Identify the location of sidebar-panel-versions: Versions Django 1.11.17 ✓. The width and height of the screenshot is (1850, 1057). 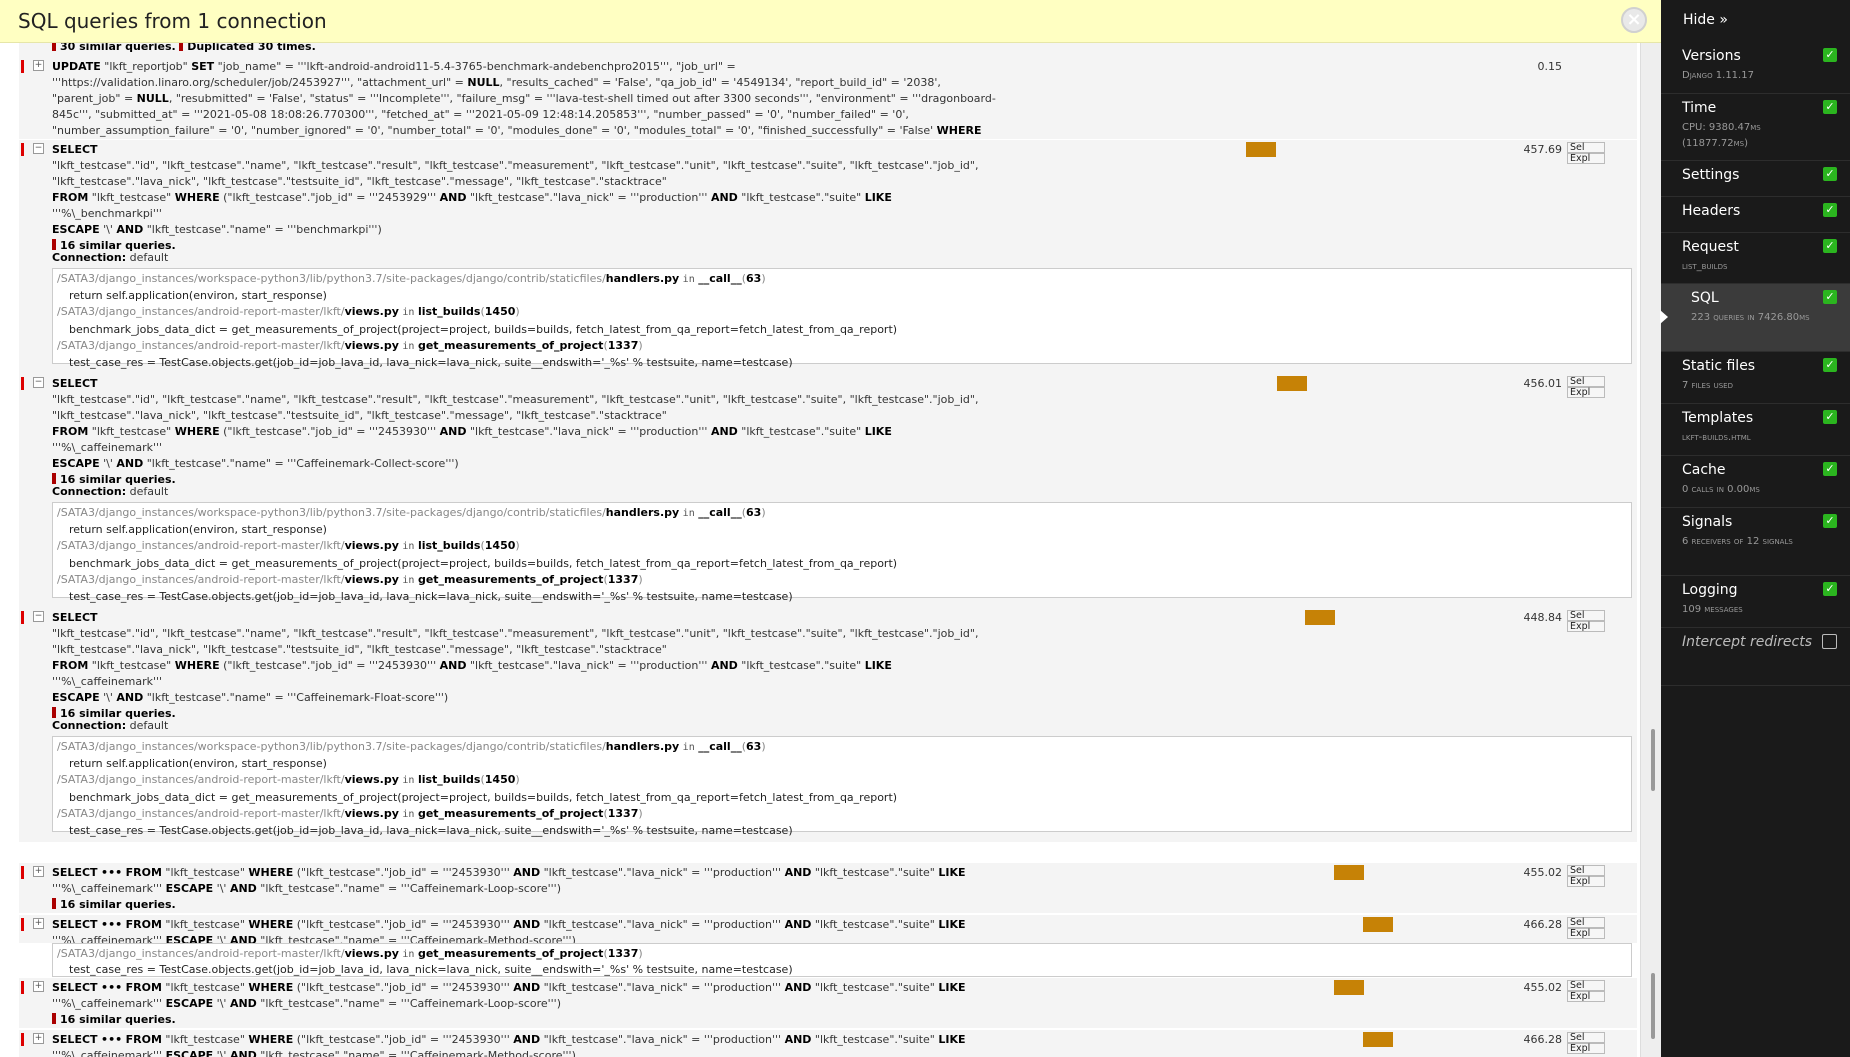
(1755, 68).